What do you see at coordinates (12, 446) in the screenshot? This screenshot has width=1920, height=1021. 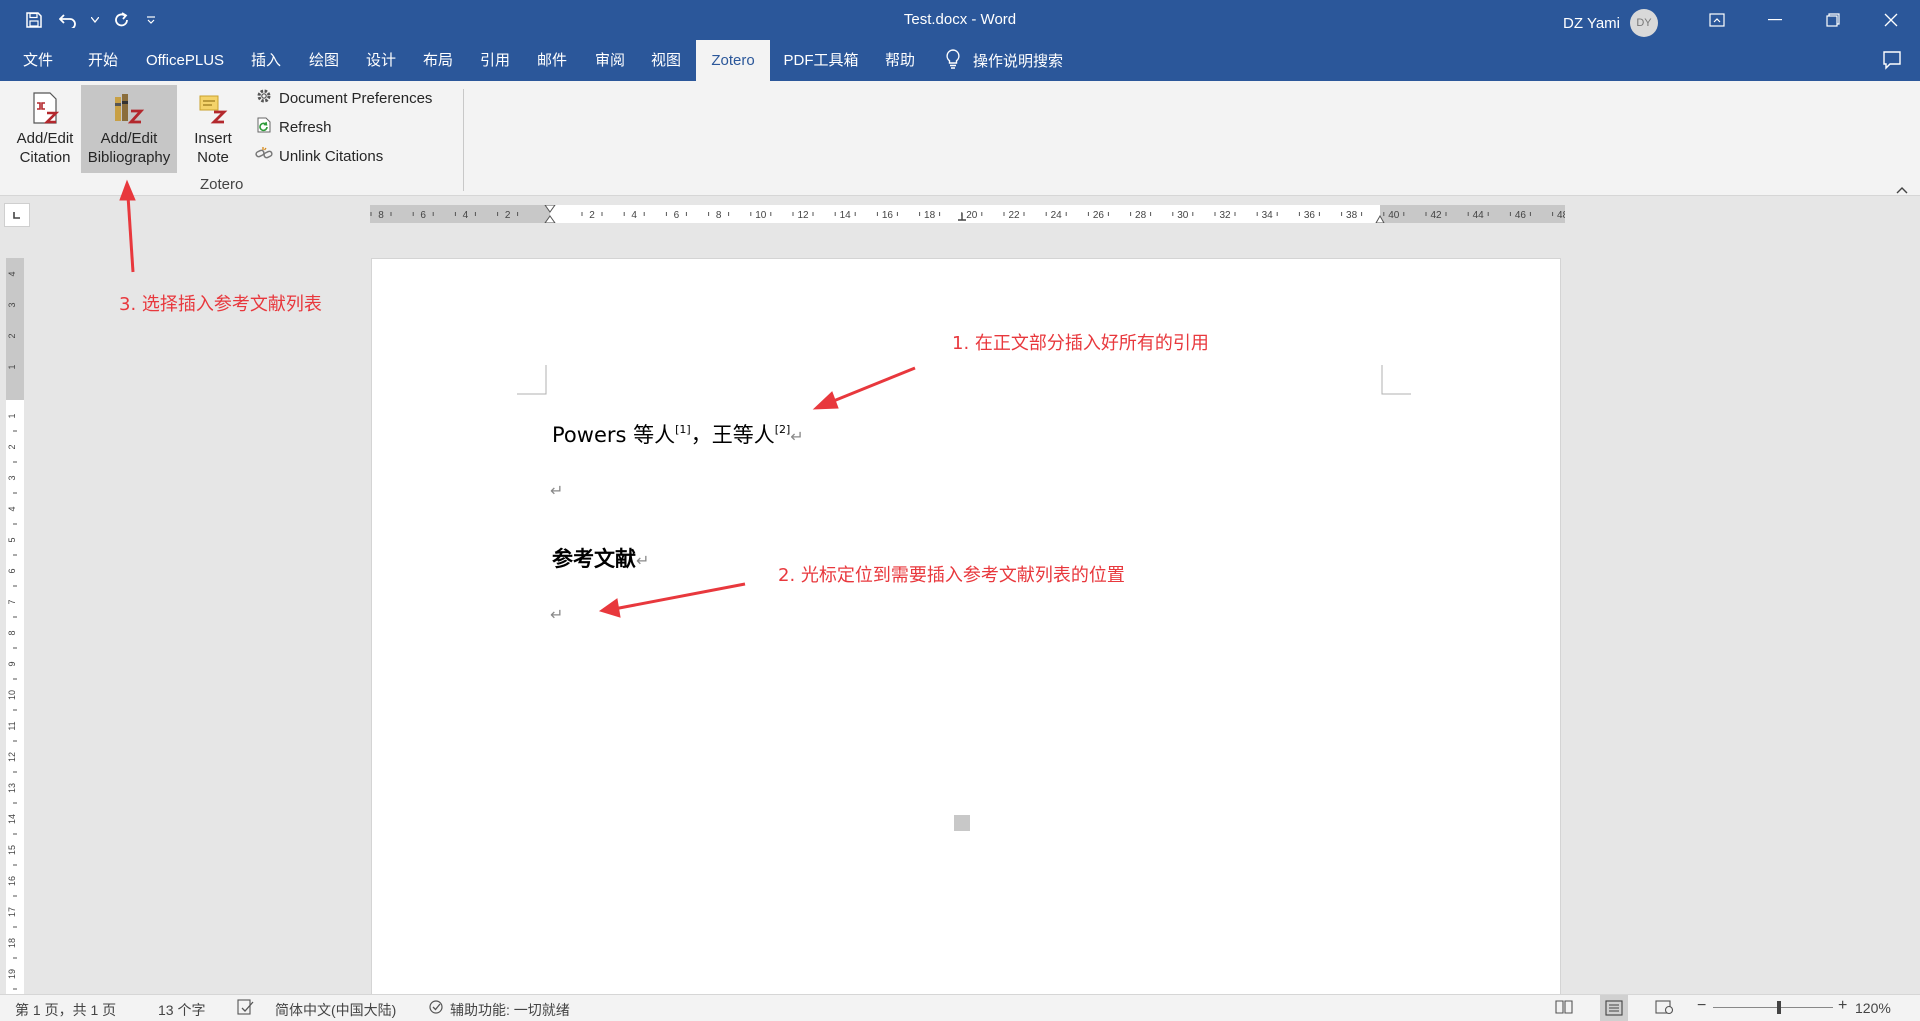 I see `ruler-tick-label: 2` at bounding box center [12, 446].